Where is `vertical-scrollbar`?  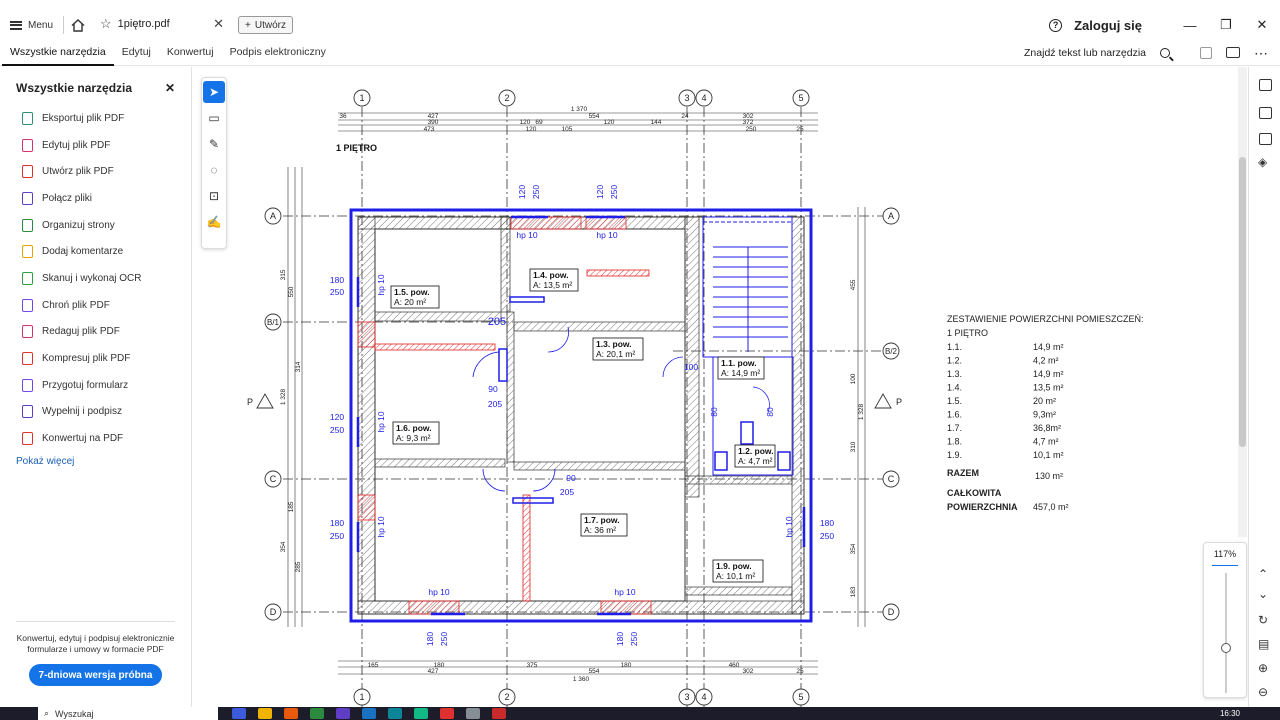
vertical-scrollbar is located at coordinates (1242, 302).